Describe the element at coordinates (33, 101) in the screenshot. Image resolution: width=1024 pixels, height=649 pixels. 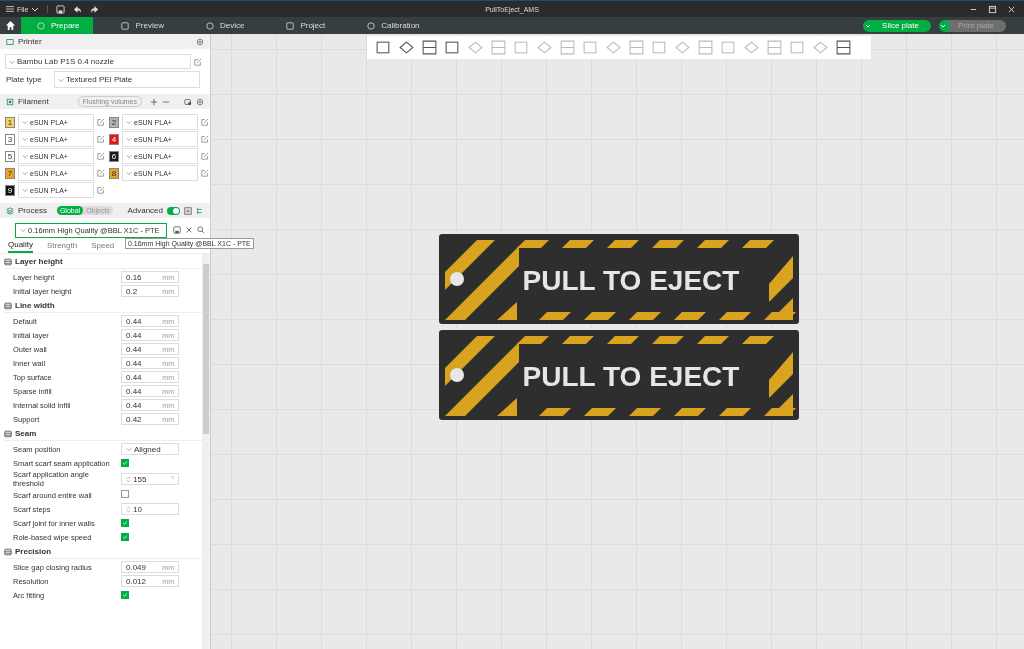
I see `section-title: Filament` at that location.